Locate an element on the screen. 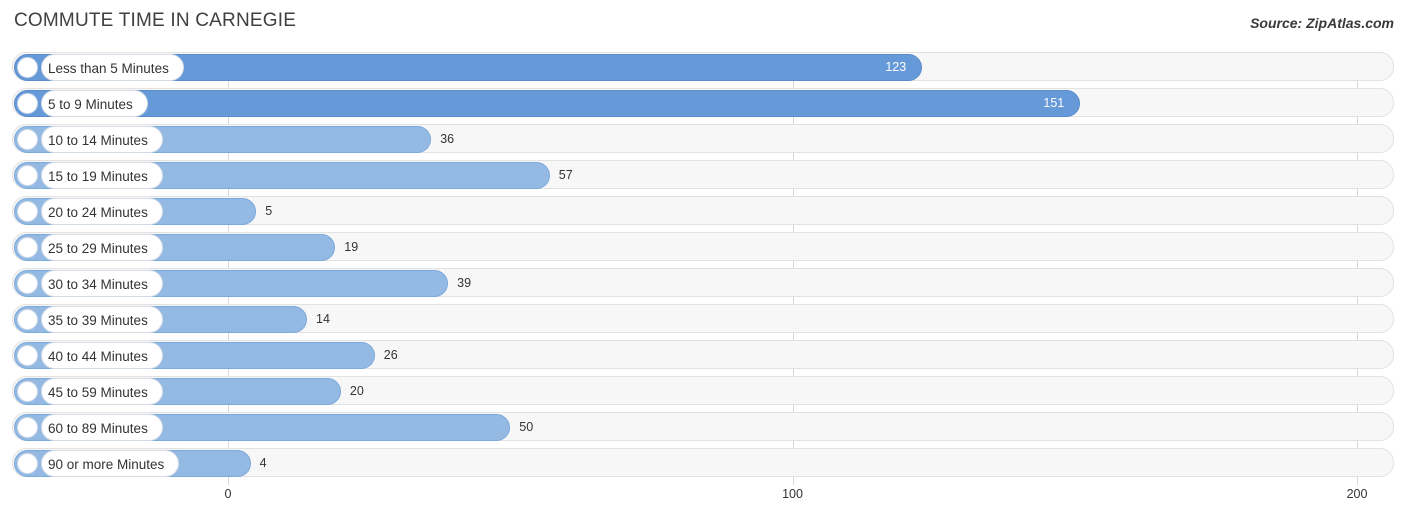 The height and width of the screenshot is (523, 1406). bar-row: 60 to 89 Minutes 50 is located at coordinates (703, 426).